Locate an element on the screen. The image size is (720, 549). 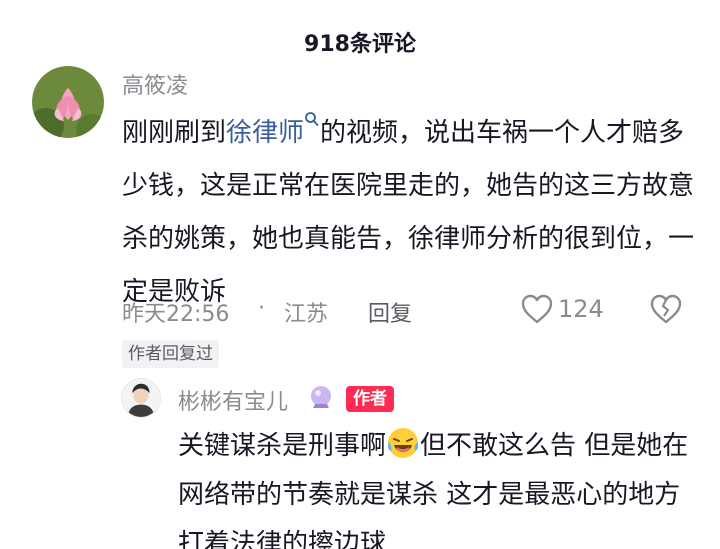
reply-avatar is located at coordinates (141, 398).